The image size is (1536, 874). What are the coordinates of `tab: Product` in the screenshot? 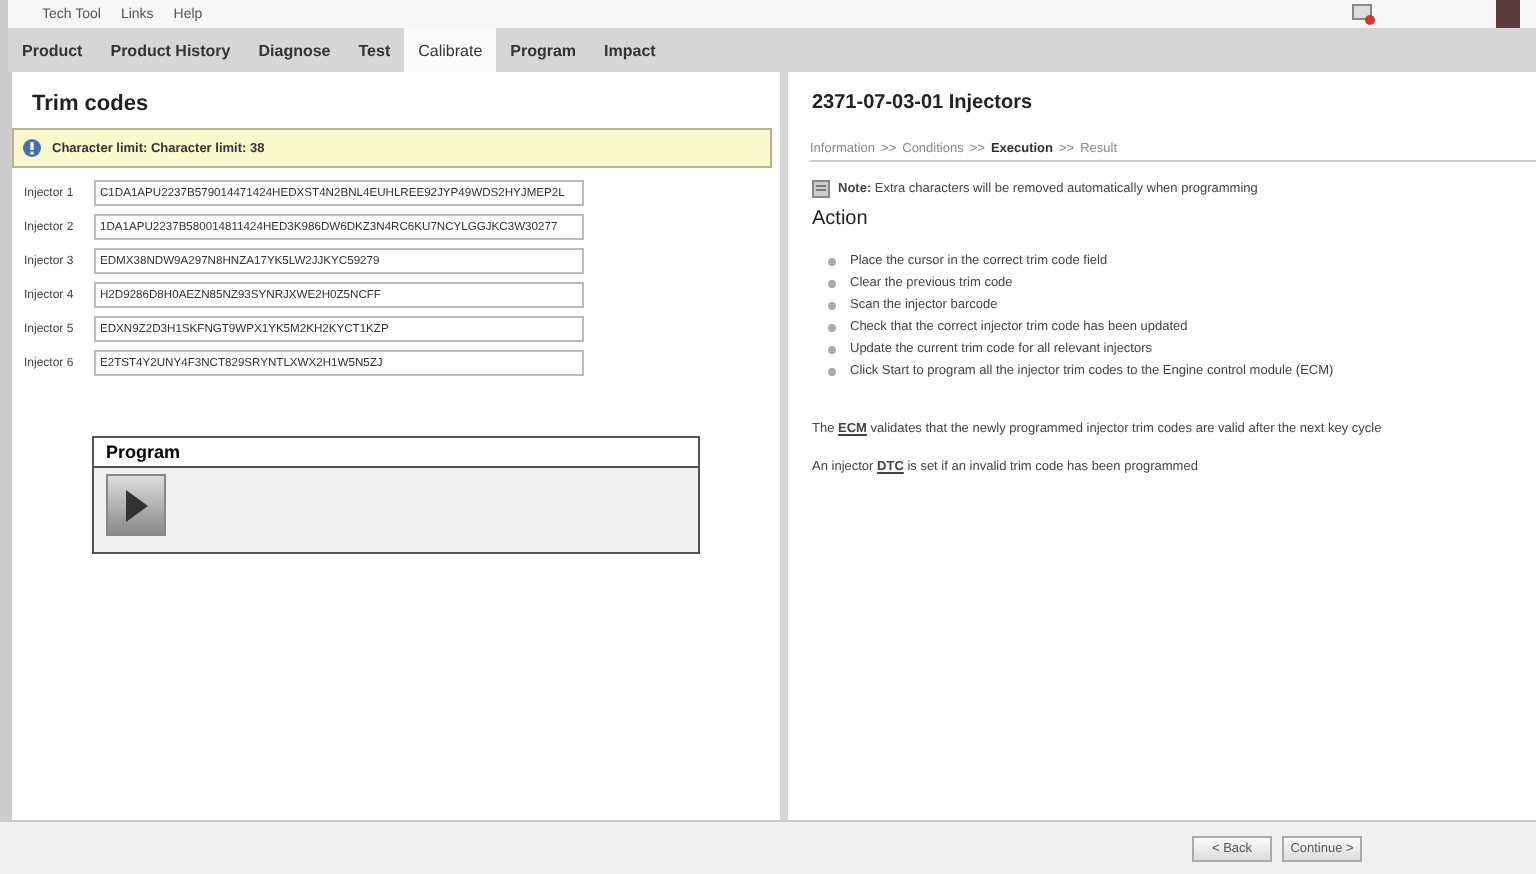 It's located at (52, 50).